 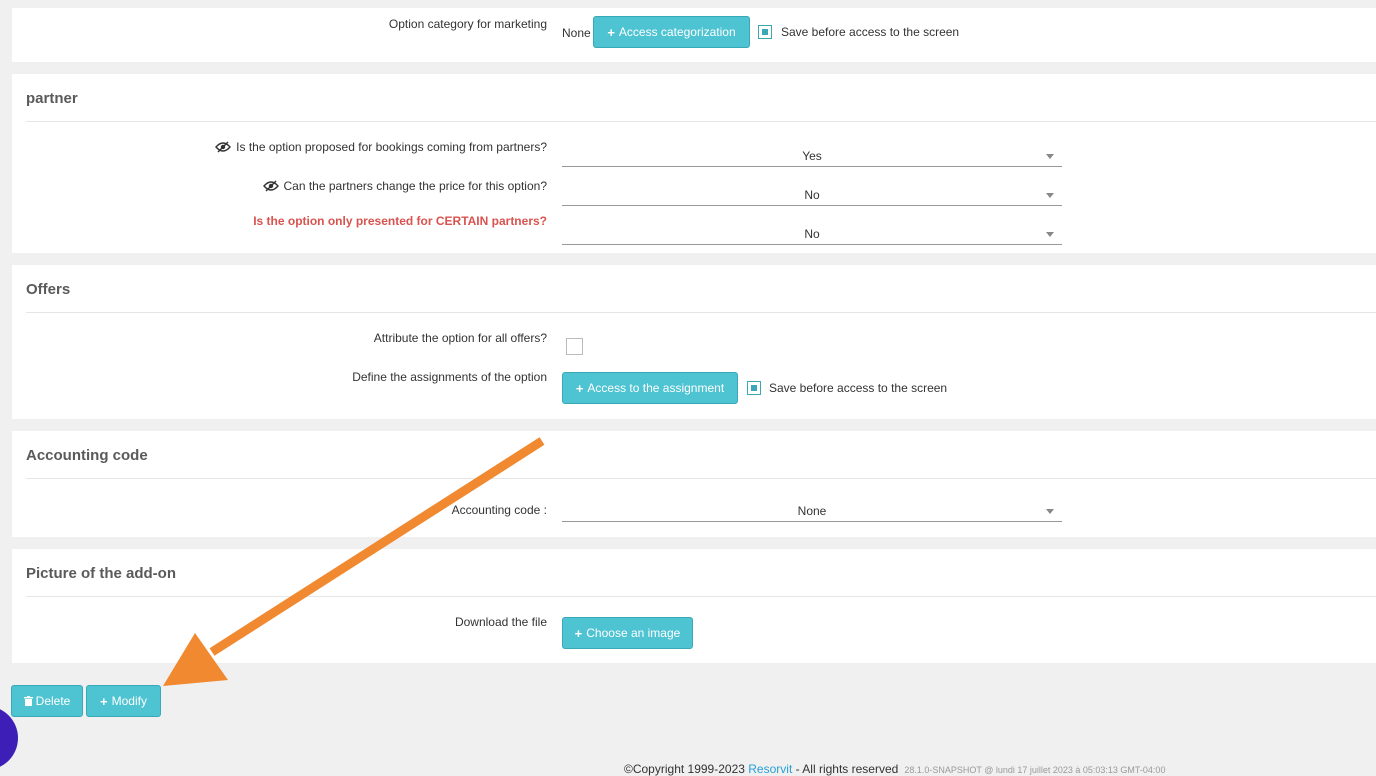 I want to click on accounting-code-label: Accounting code :, so click(x=499, y=510).